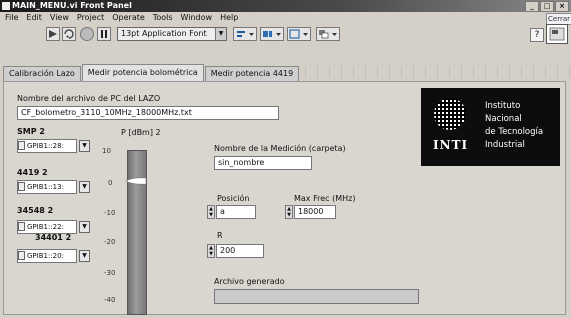 The image size is (571, 318). I want to click on measurement-name-label: Nombre de la Medición (carpeta), so click(280, 148).